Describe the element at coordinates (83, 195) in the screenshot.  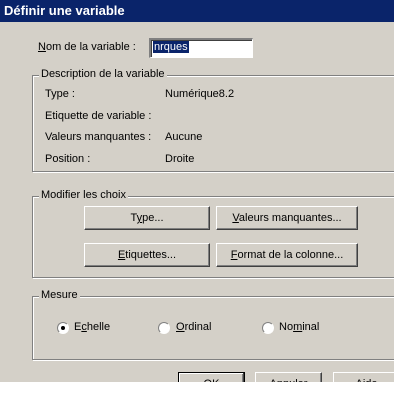
I see `modify-choices-legend: Modifier les choix` at that location.